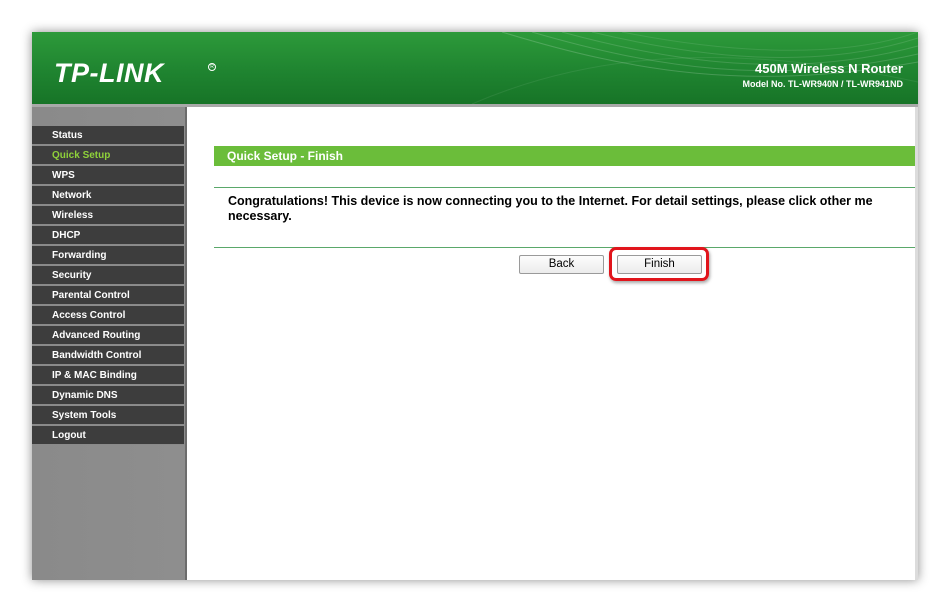  What do you see at coordinates (108, 435) in the screenshot?
I see `sidebar-item-logout: Logout` at bounding box center [108, 435].